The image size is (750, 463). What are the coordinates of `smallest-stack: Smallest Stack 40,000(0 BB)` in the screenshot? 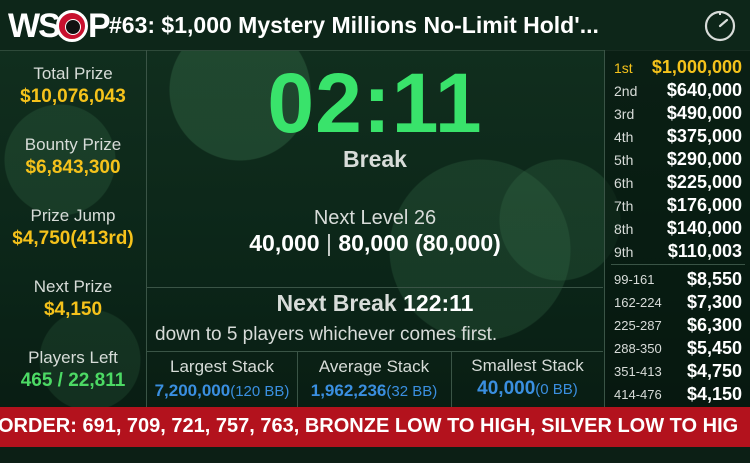 It's located at (527, 377).